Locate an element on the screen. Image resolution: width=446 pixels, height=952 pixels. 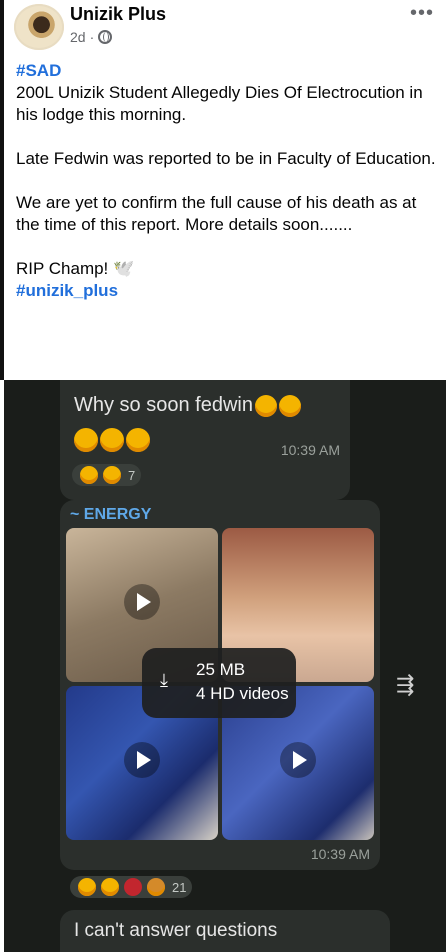
reaction-bar-1: 7 is located at coordinates (107, 475).